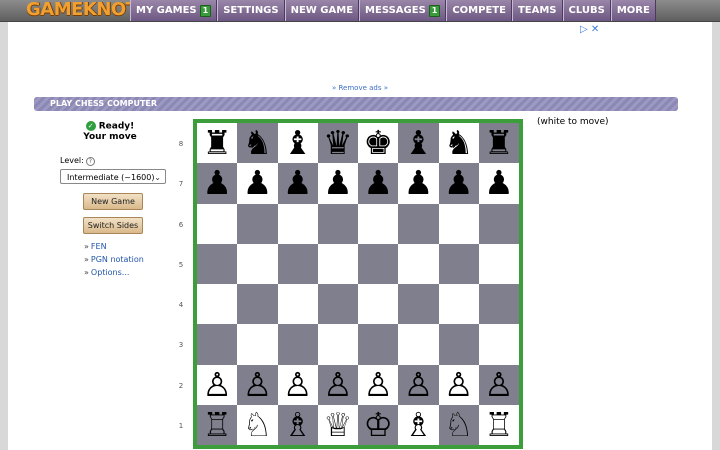  I want to click on square-e2: ♙, so click(378, 384).